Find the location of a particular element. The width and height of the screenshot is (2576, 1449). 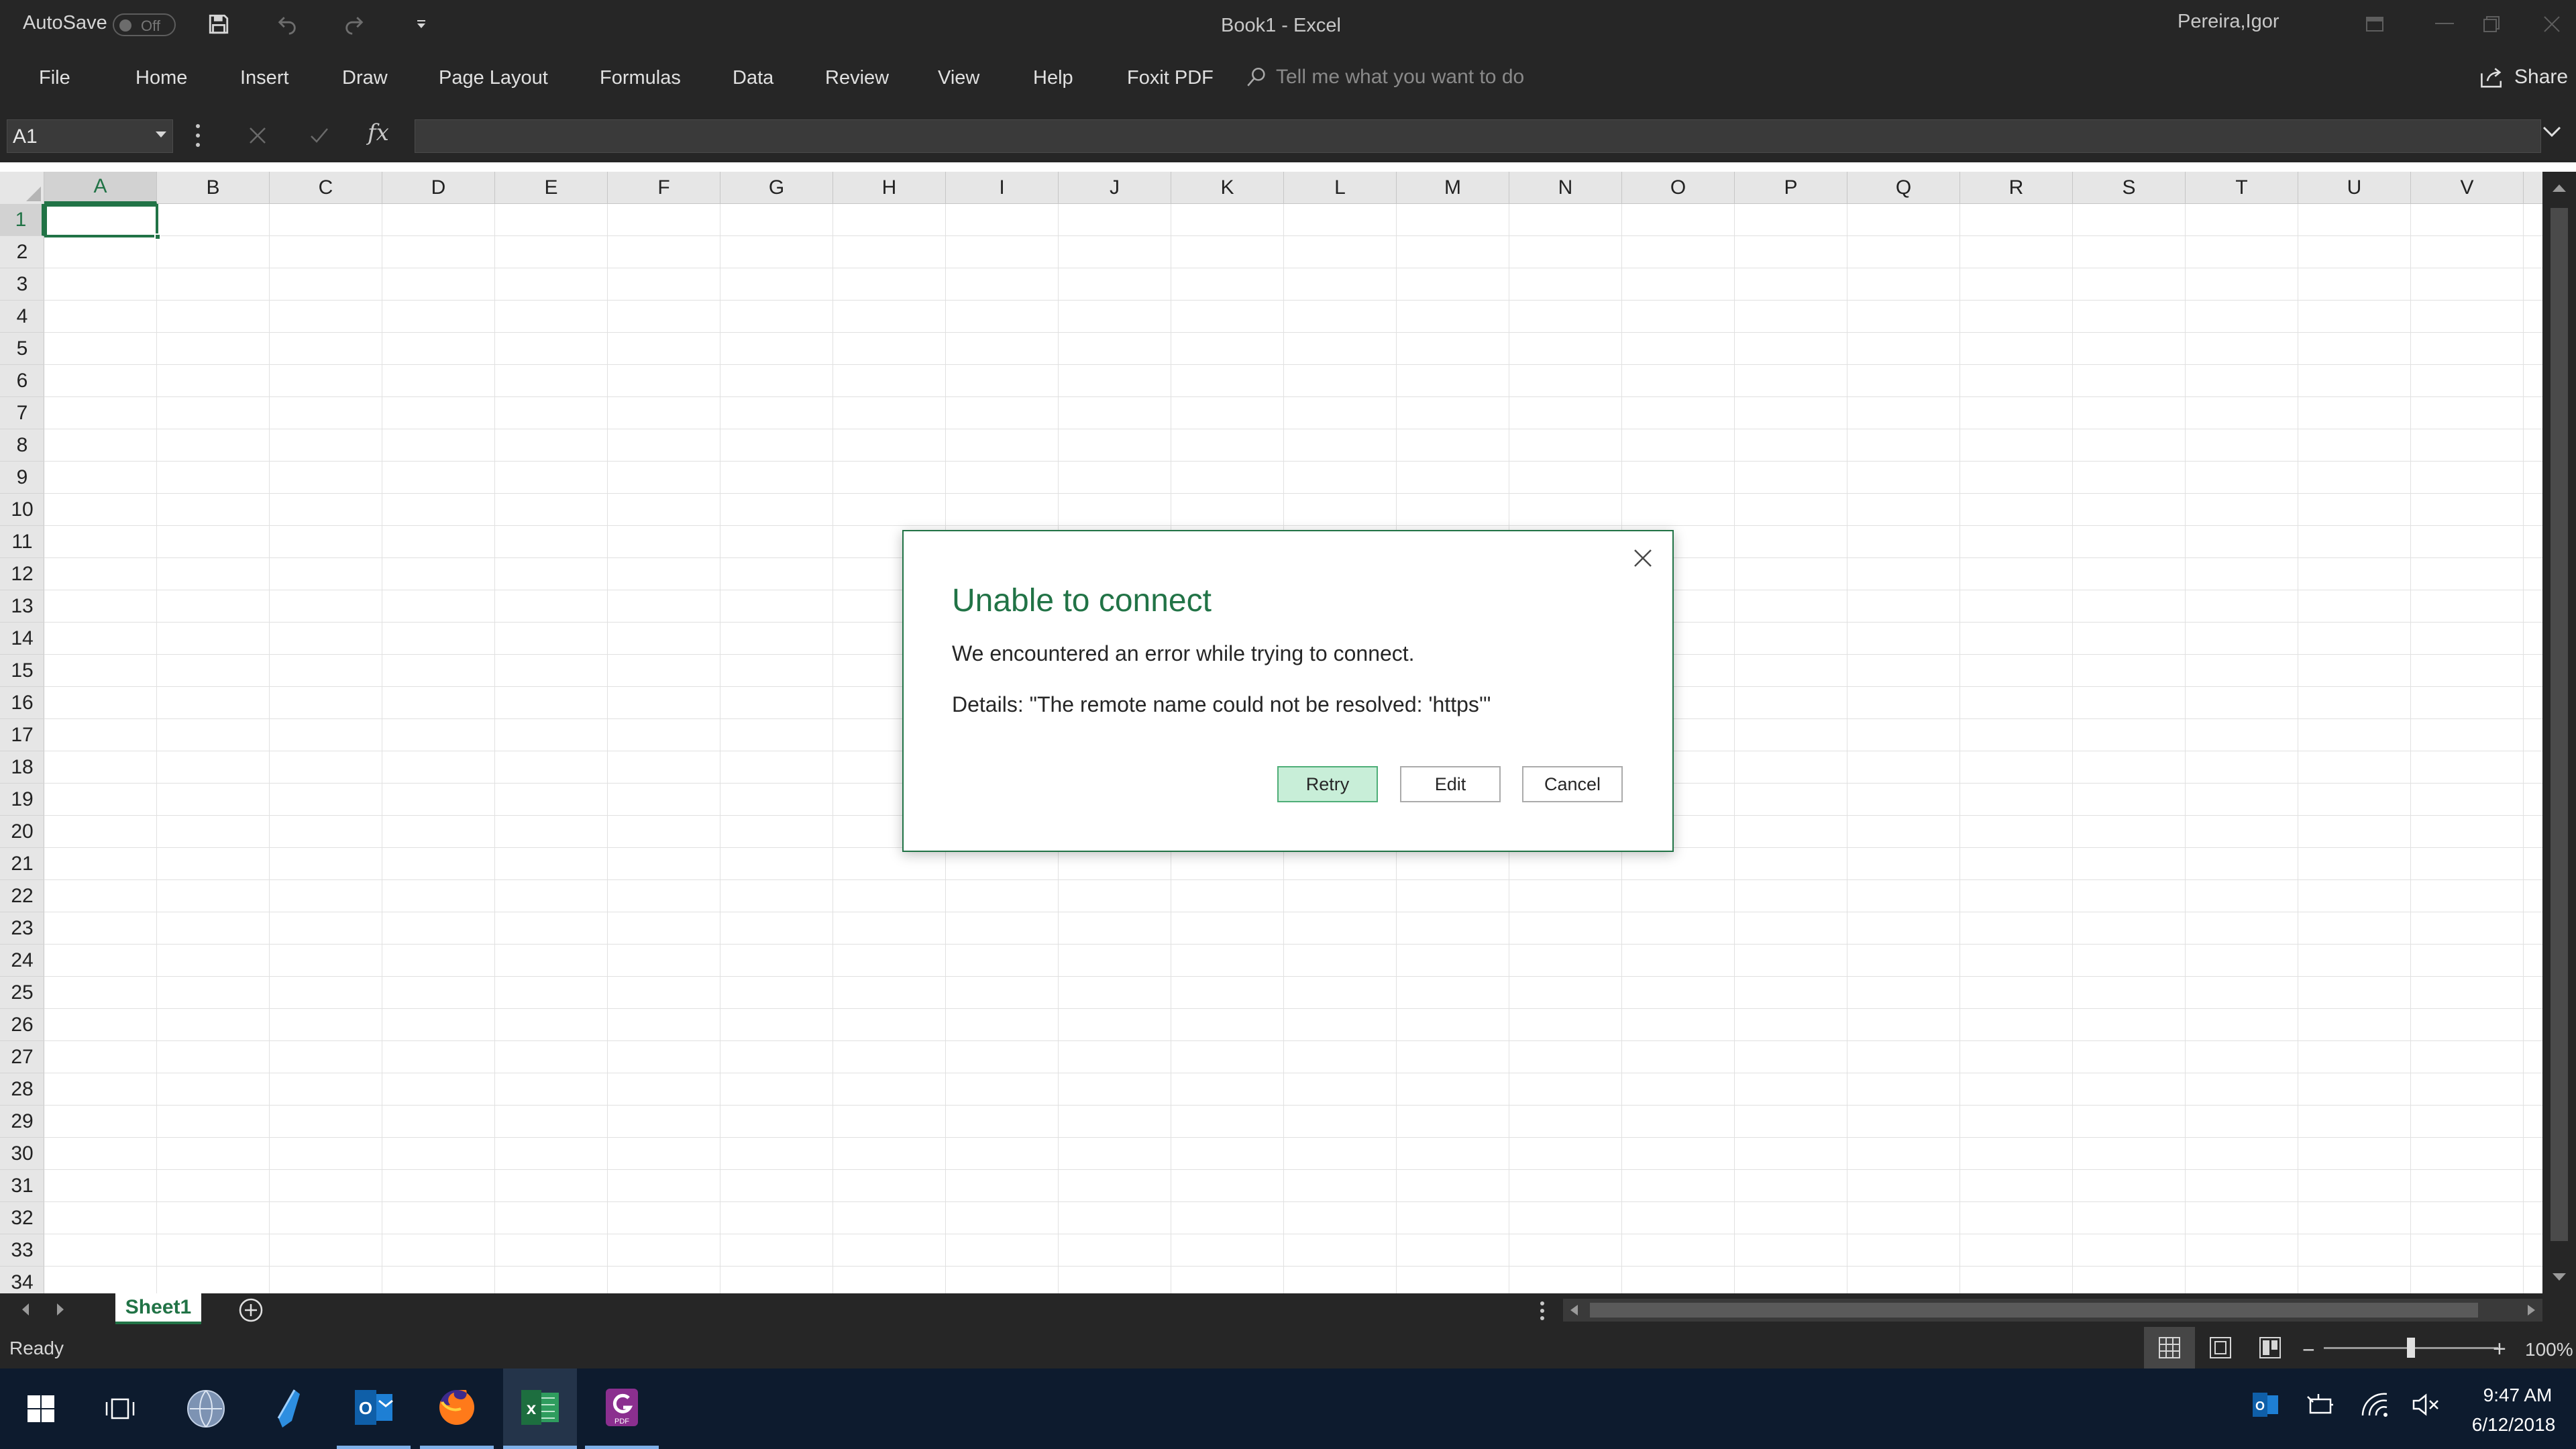

task-view-button is located at coordinates (120, 1408).